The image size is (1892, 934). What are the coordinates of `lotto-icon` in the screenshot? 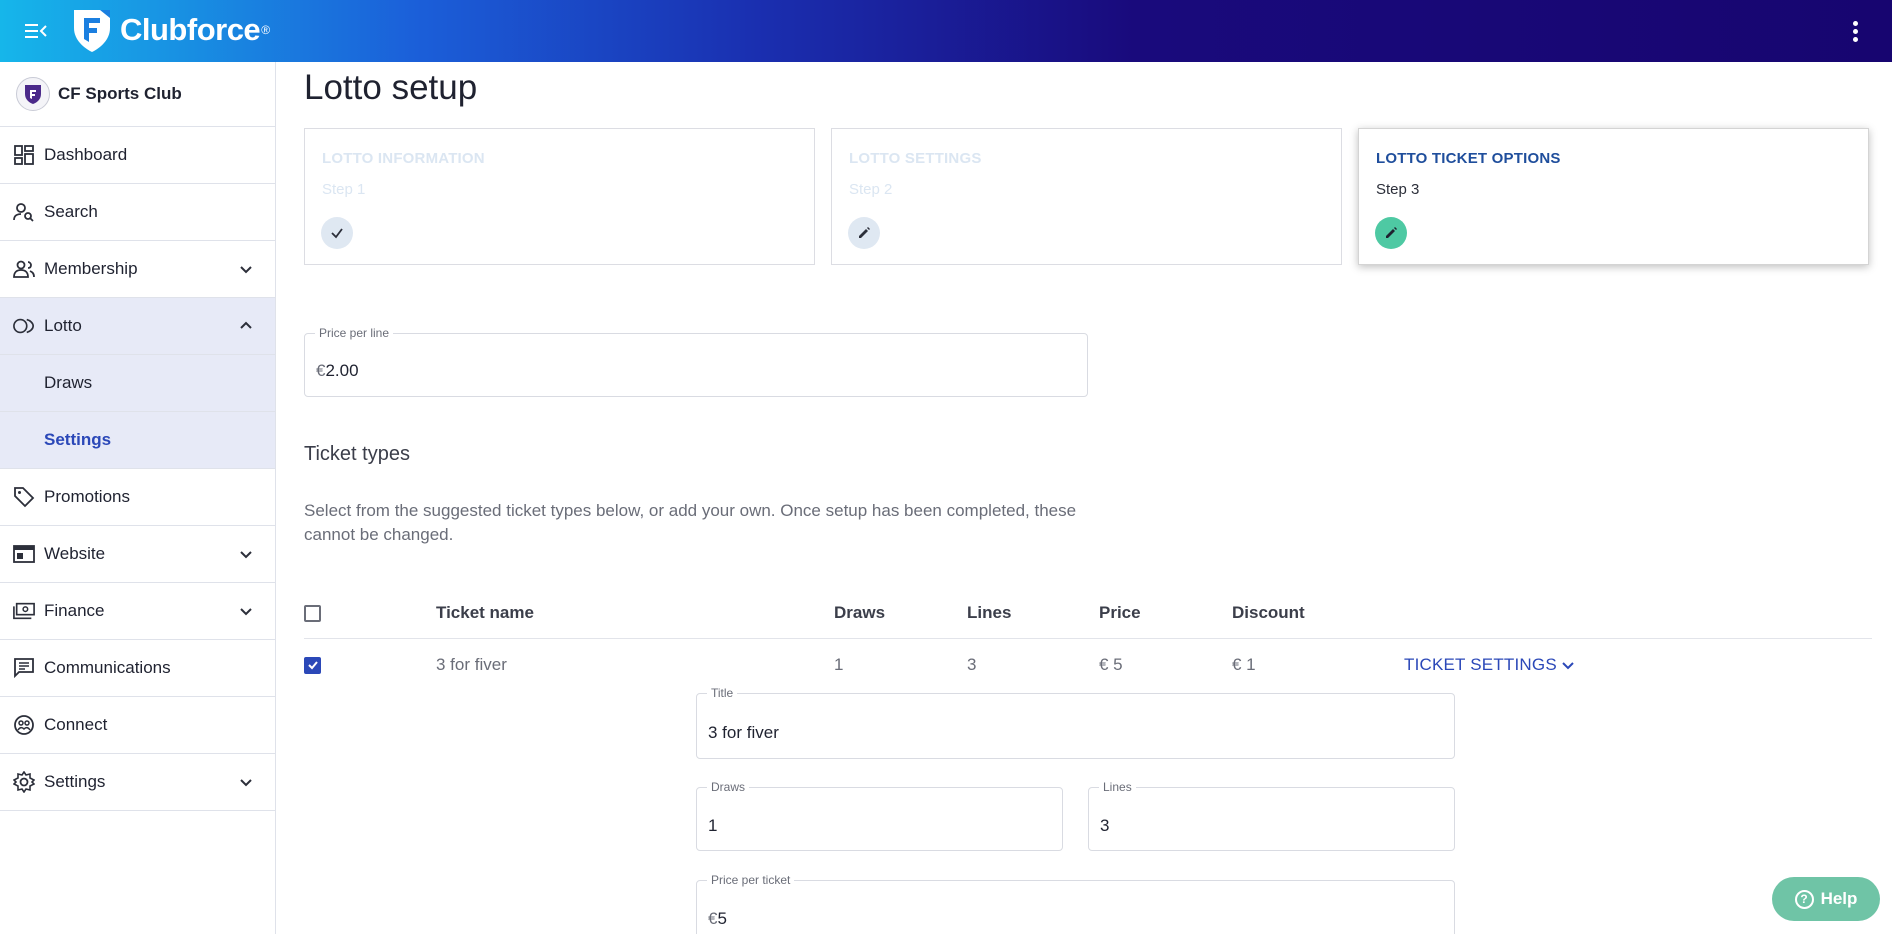 It's located at (24, 326).